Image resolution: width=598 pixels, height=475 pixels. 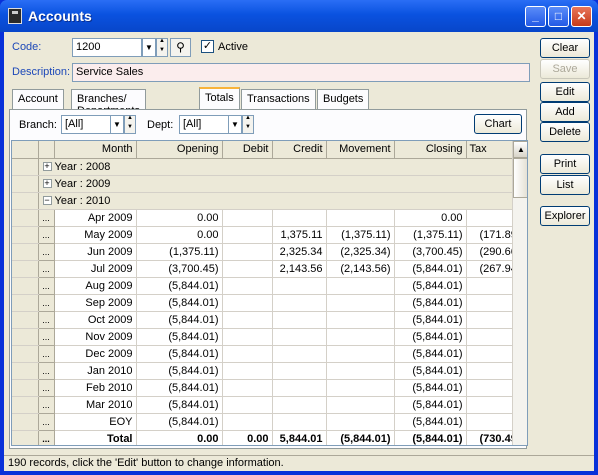 I want to click on explorer-button: Explorer, so click(x=565, y=216).